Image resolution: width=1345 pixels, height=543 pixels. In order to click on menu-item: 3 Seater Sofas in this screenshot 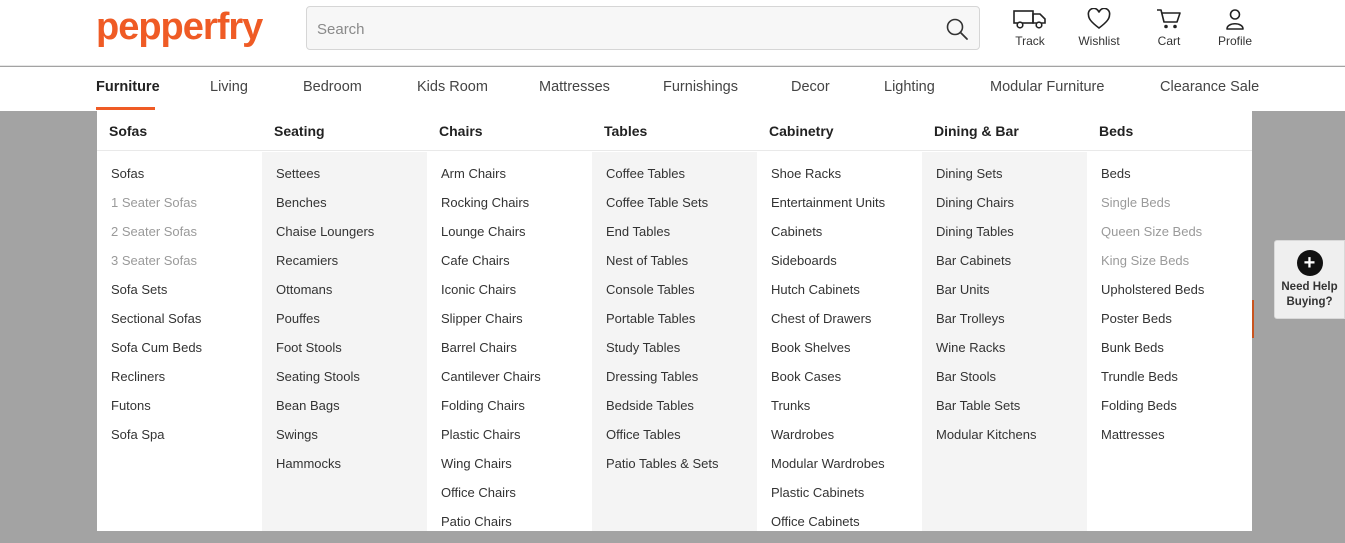, I will do `click(186, 267)`.